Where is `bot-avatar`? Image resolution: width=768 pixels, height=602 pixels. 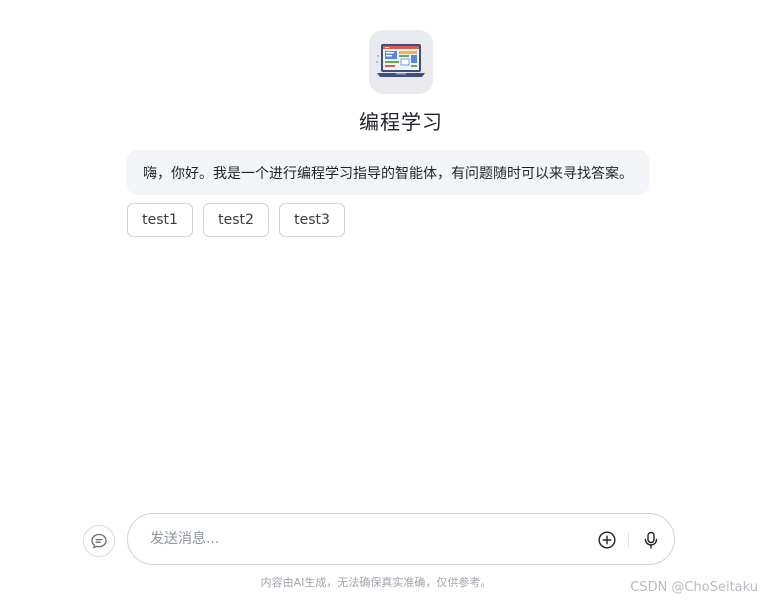 bot-avatar is located at coordinates (401, 62).